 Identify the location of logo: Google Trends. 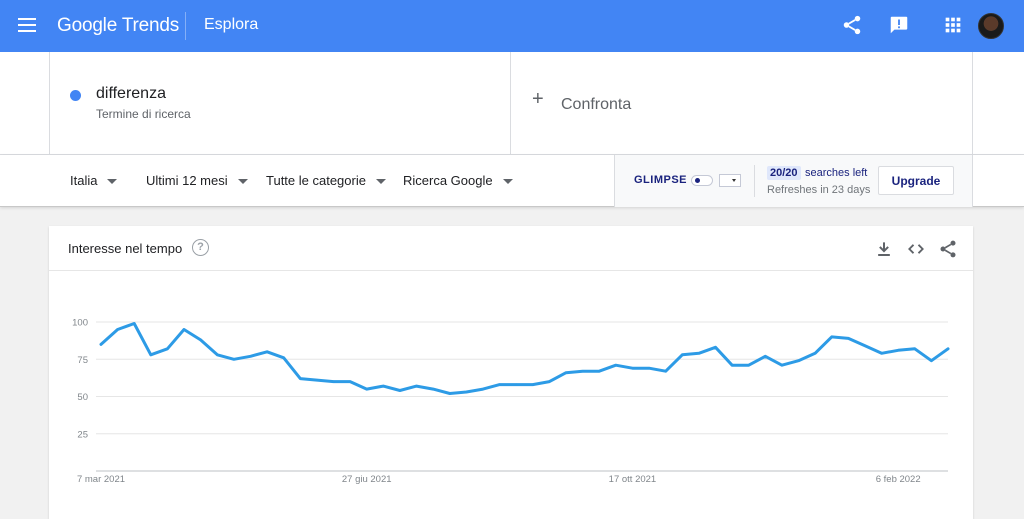
(118, 26).